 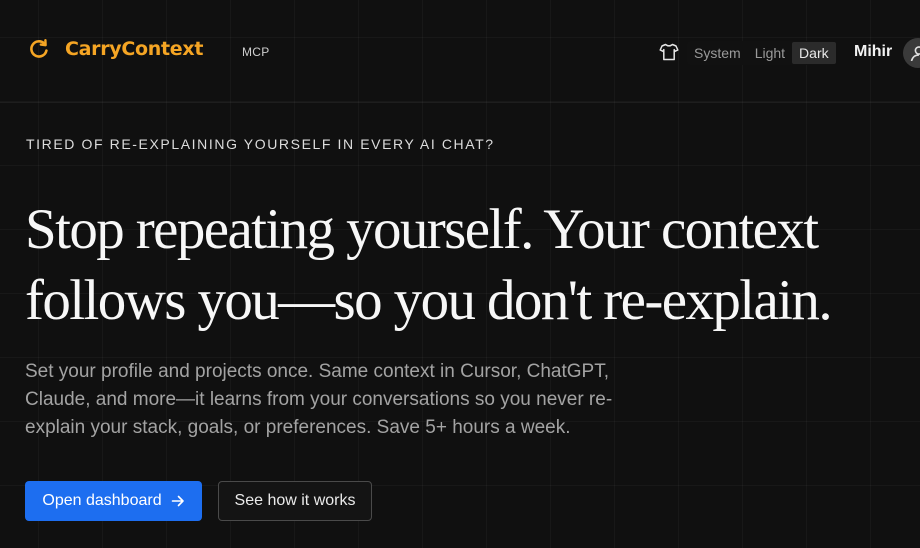 I want to click on theme-switcher: System Light Dark, so click(x=761, y=53).